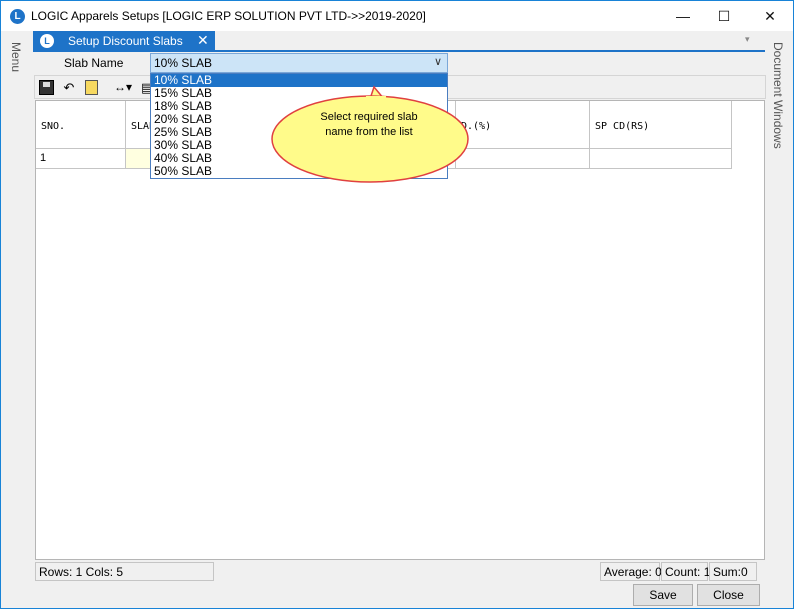 The image size is (794, 609). I want to click on save-button: Save, so click(663, 595).